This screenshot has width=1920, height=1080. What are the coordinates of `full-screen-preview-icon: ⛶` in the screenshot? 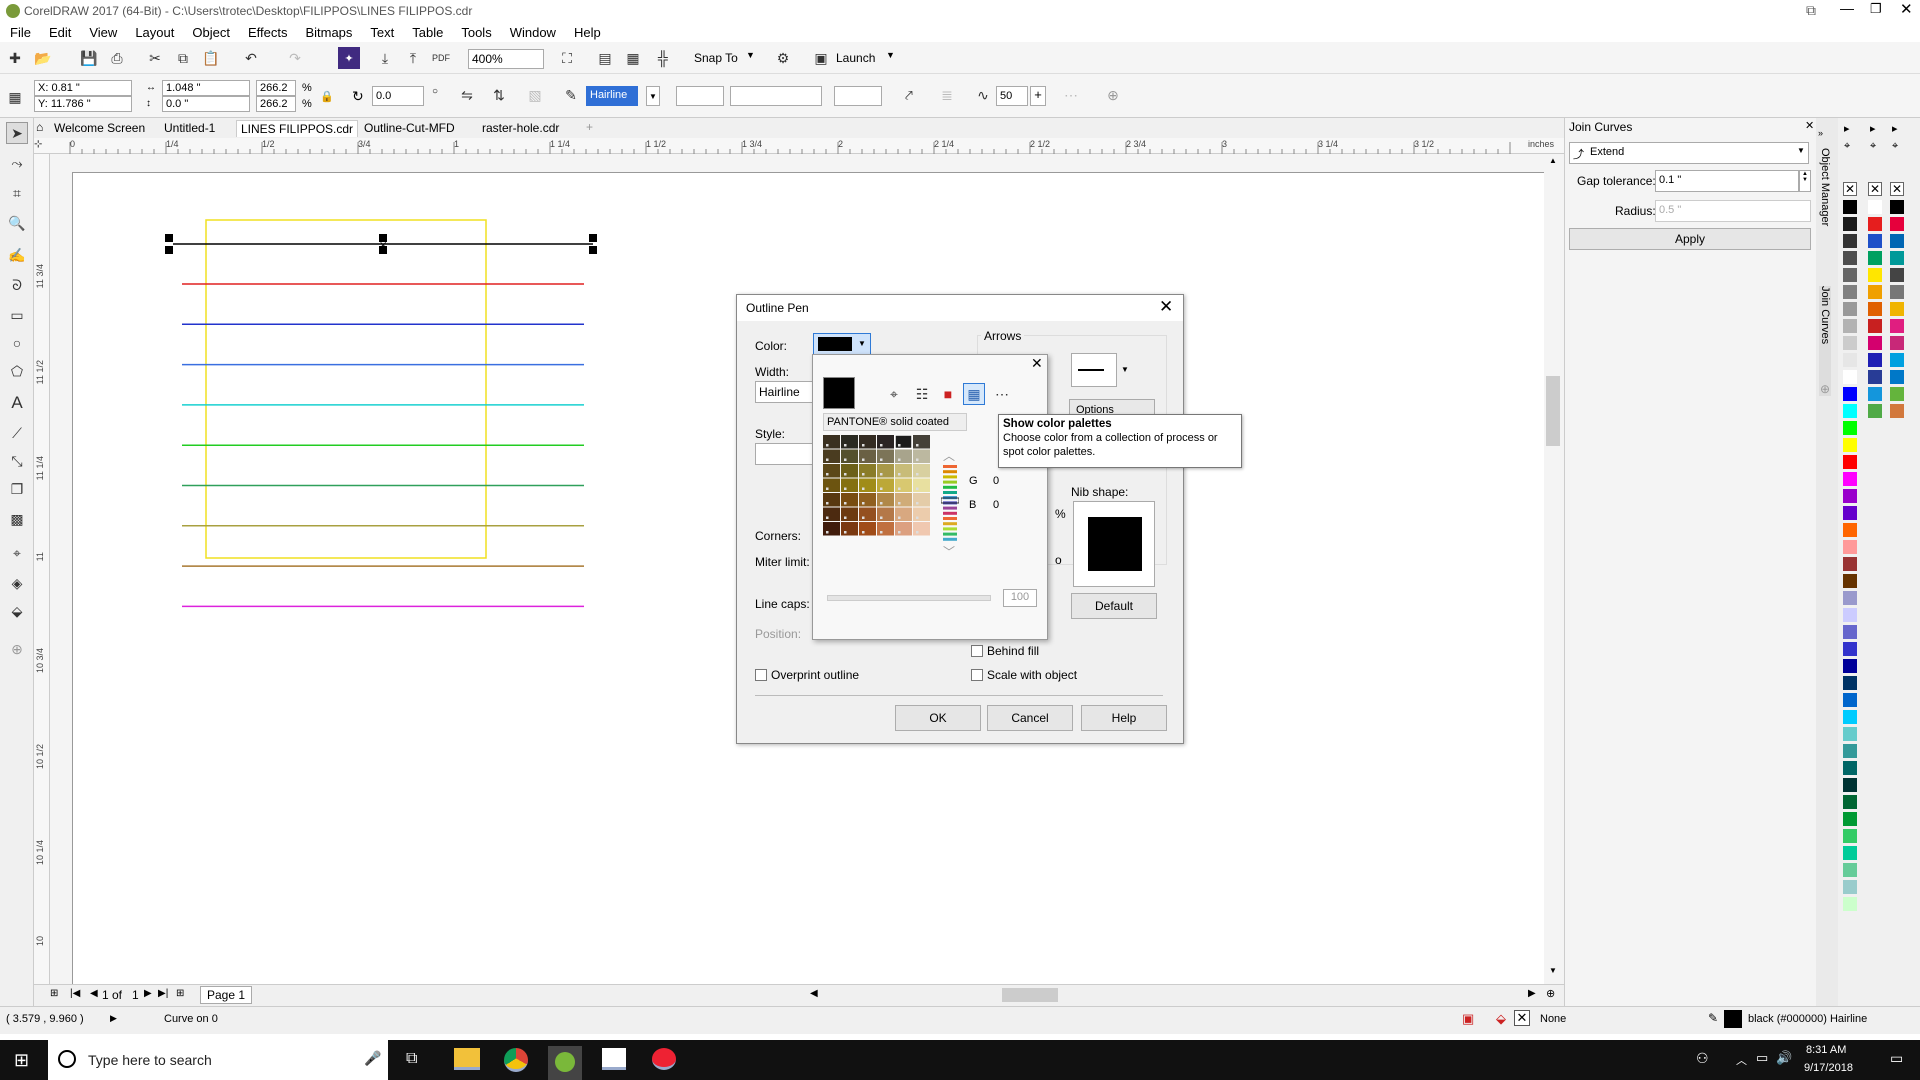 It's located at (567, 58).